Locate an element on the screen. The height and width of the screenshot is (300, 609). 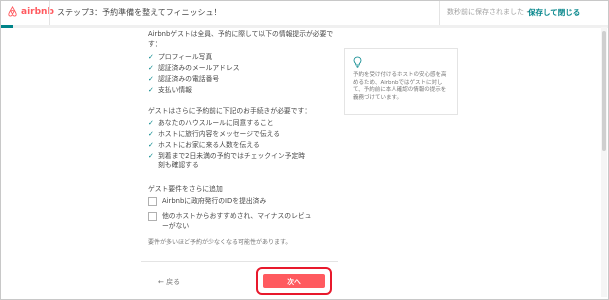
requirement-item: ✓ 認証済みのメールアドレス is located at coordinates (194, 68).